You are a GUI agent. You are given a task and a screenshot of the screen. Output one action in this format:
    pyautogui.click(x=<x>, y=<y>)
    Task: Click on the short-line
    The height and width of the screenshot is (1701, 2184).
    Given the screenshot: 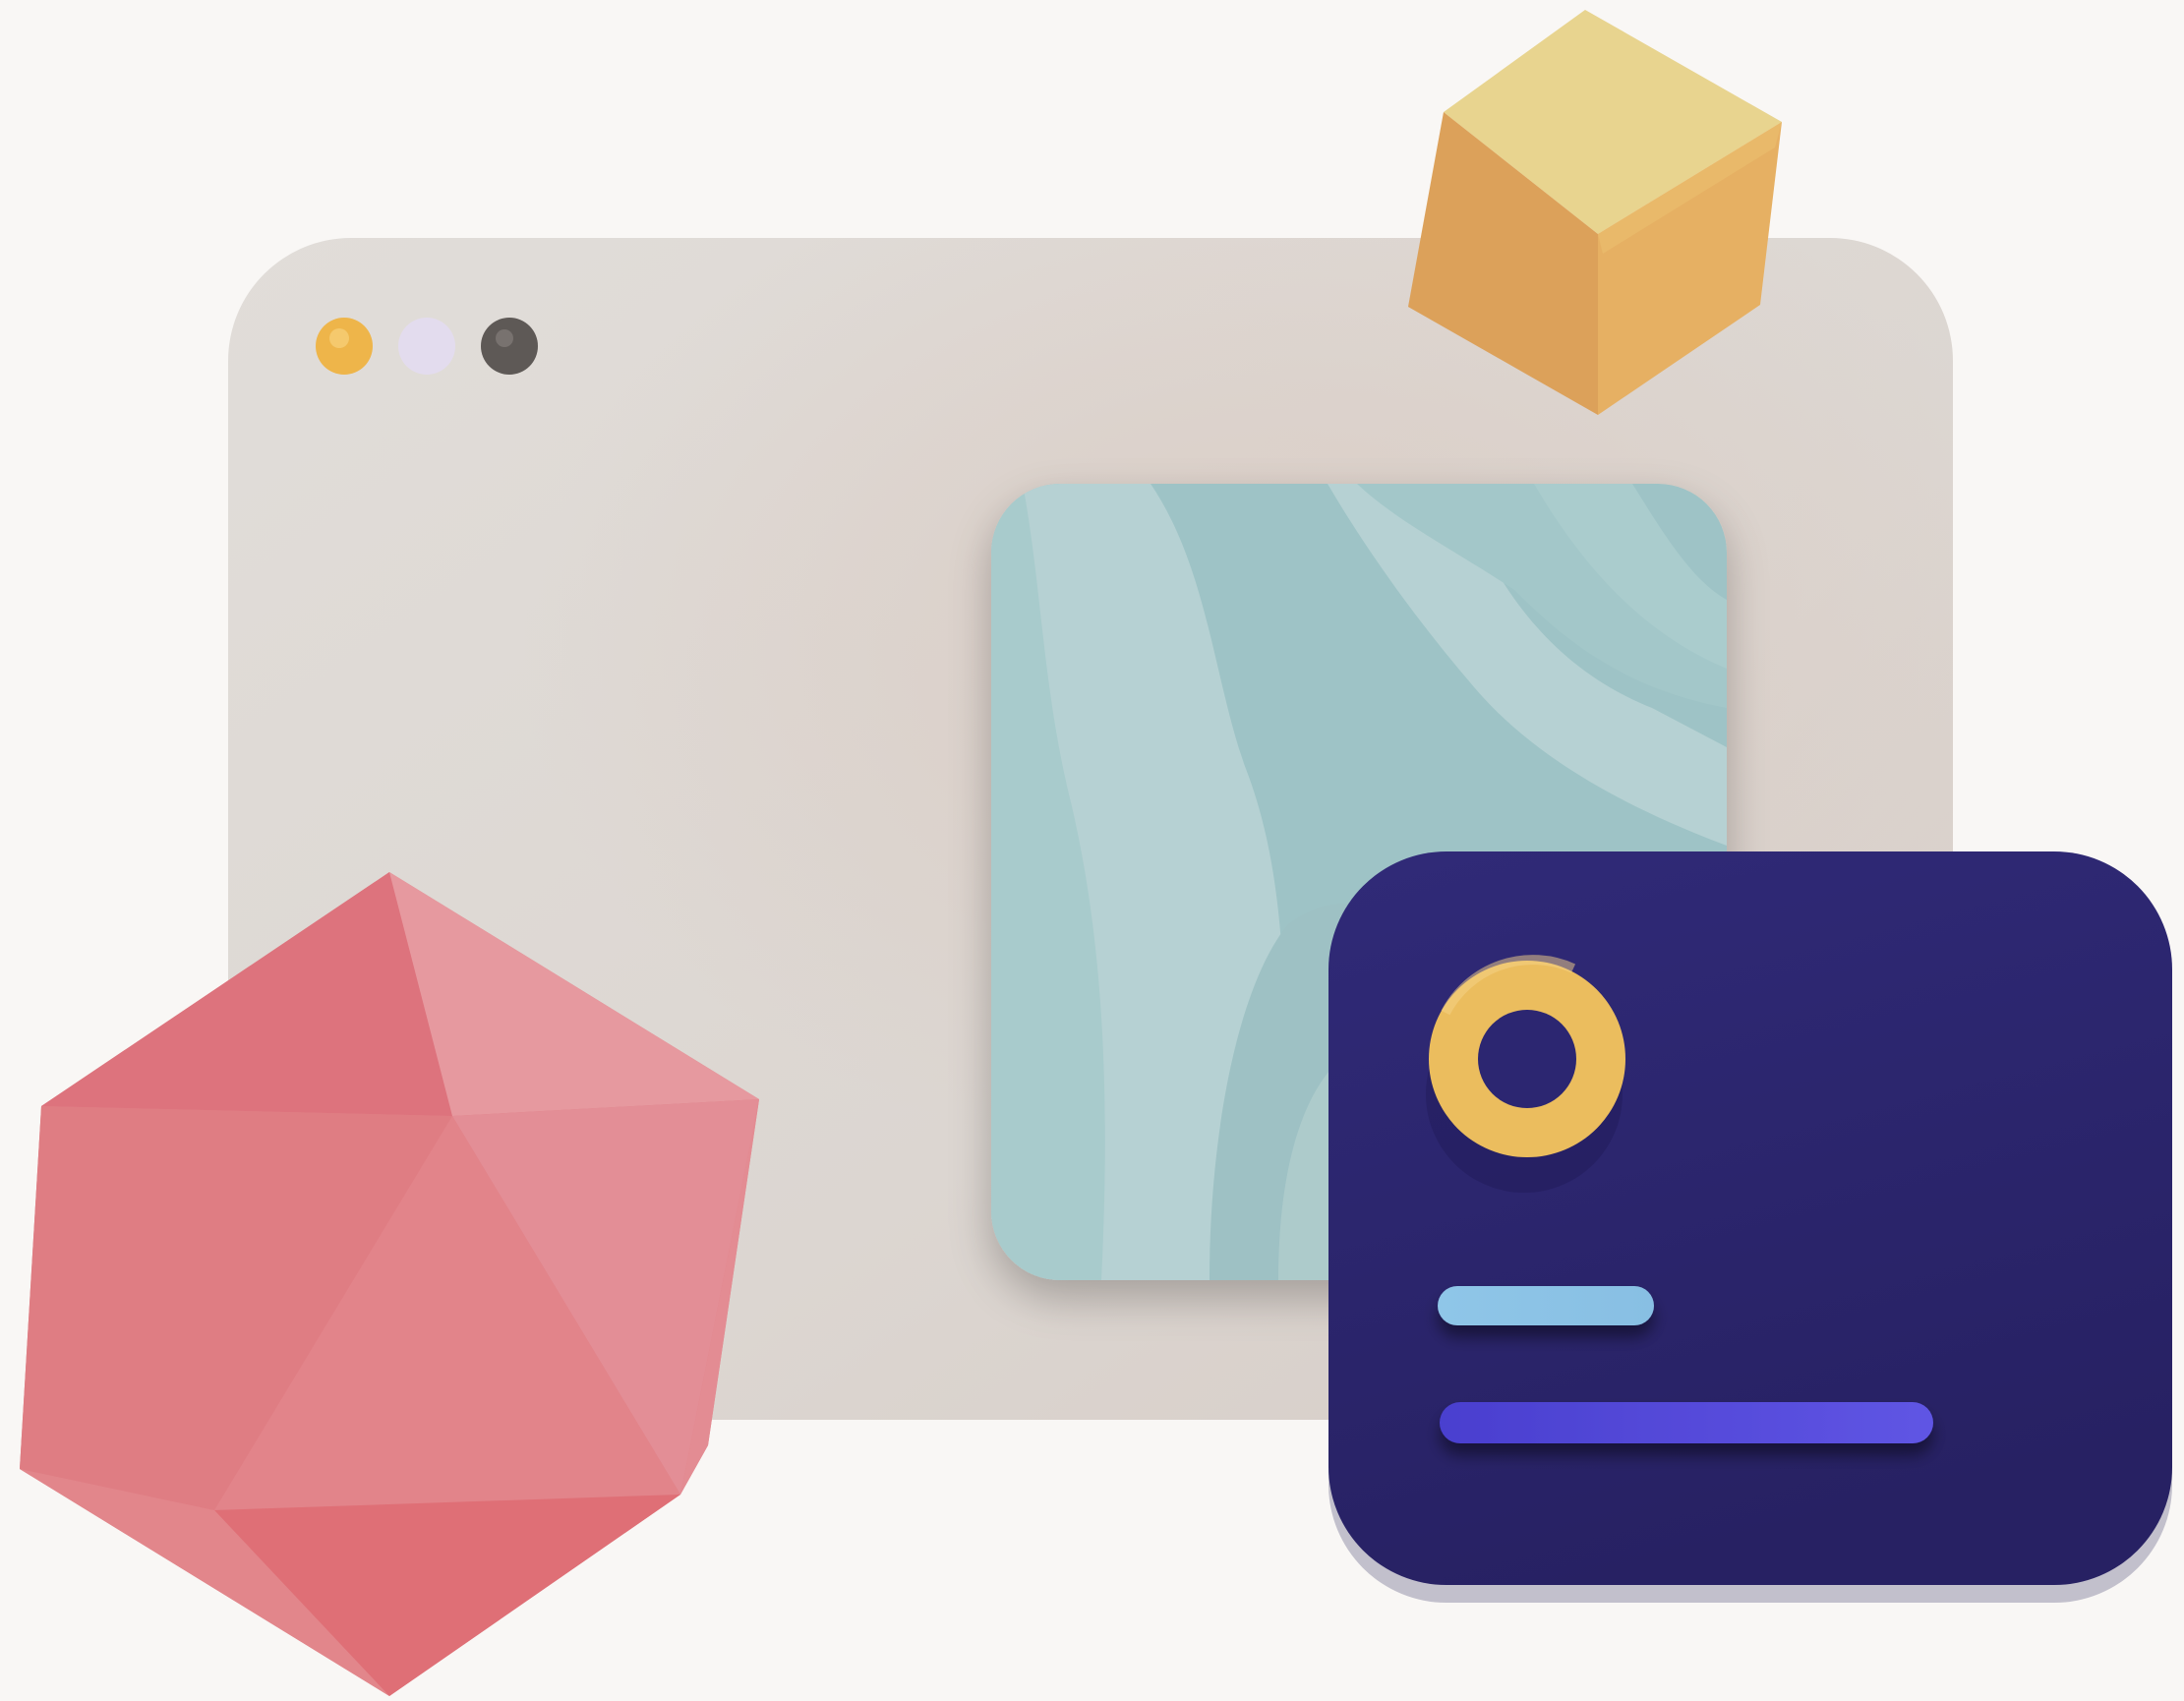 What is the action you would take?
    pyautogui.click(x=1546, y=1305)
    